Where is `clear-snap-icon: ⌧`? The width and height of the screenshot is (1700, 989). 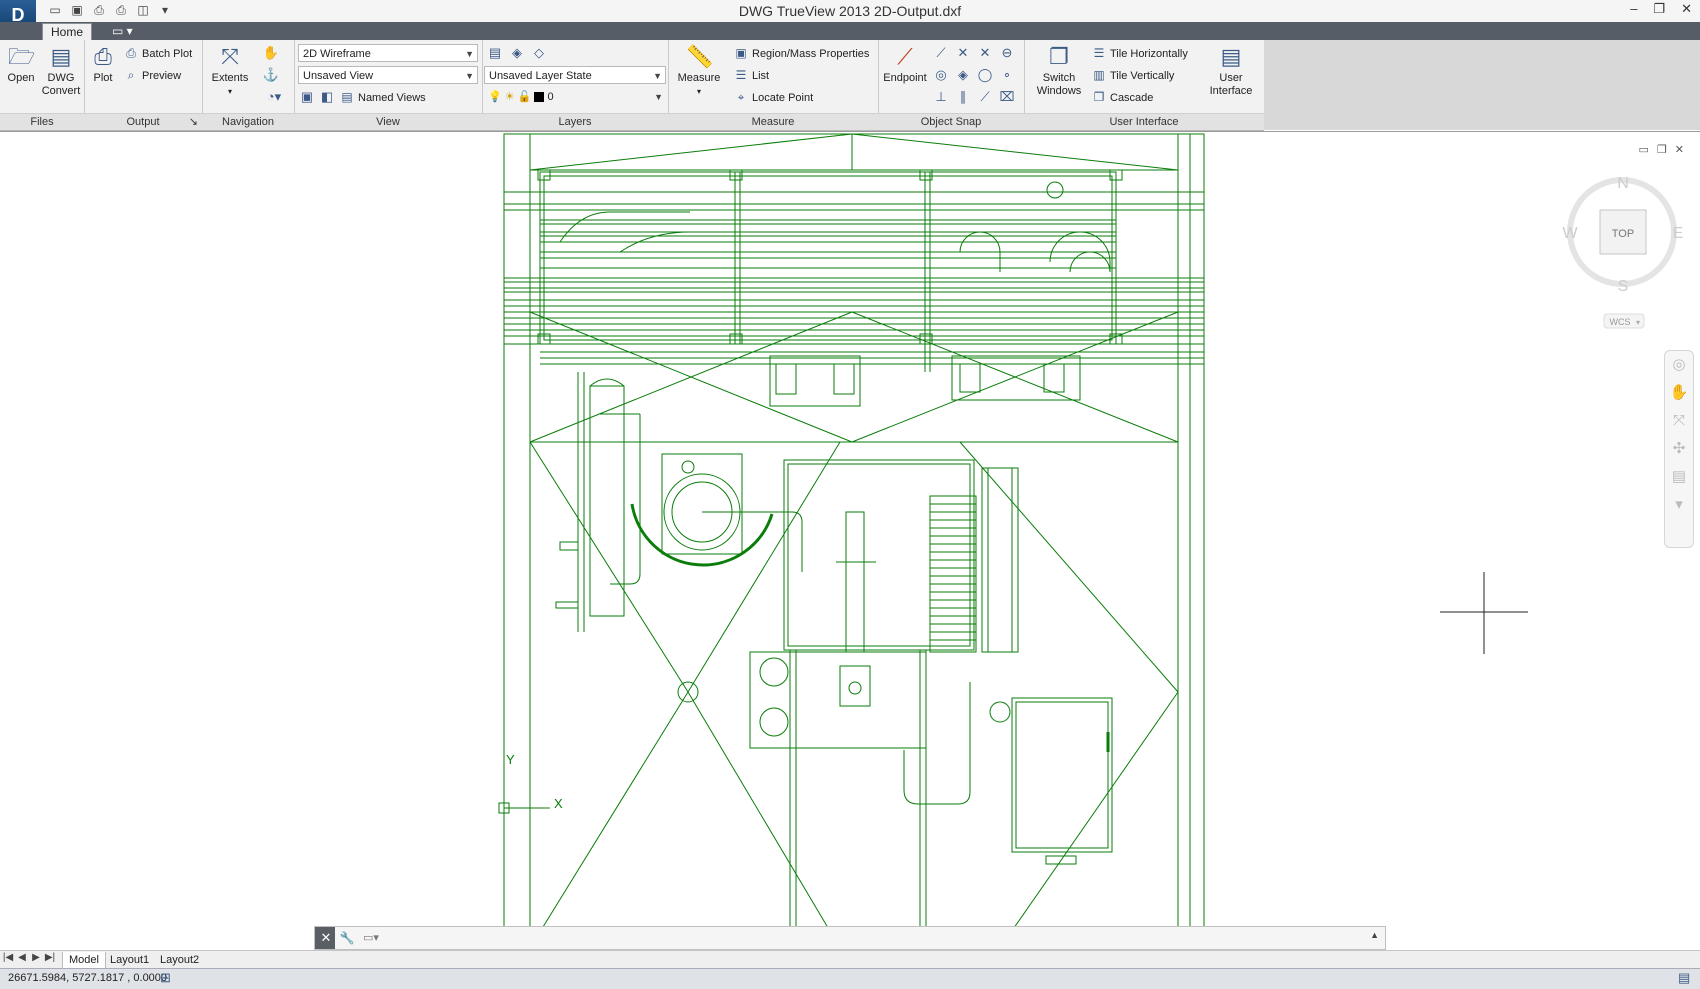 clear-snap-icon: ⌧ is located at coordinates (1007, 97).